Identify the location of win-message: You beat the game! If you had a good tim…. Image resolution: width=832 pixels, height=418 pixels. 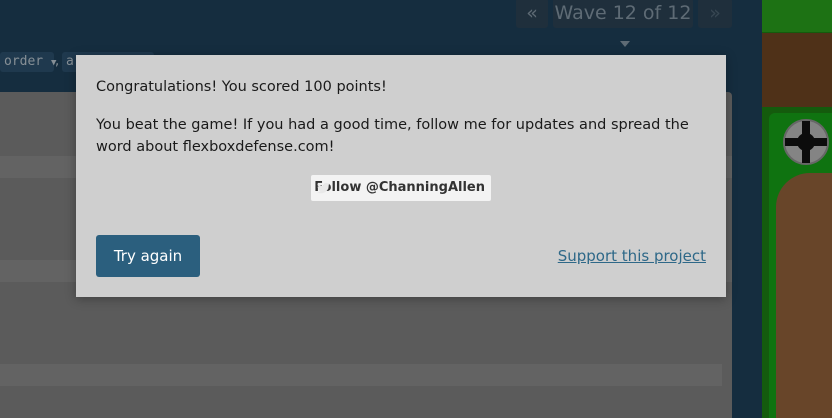
(392, 136).